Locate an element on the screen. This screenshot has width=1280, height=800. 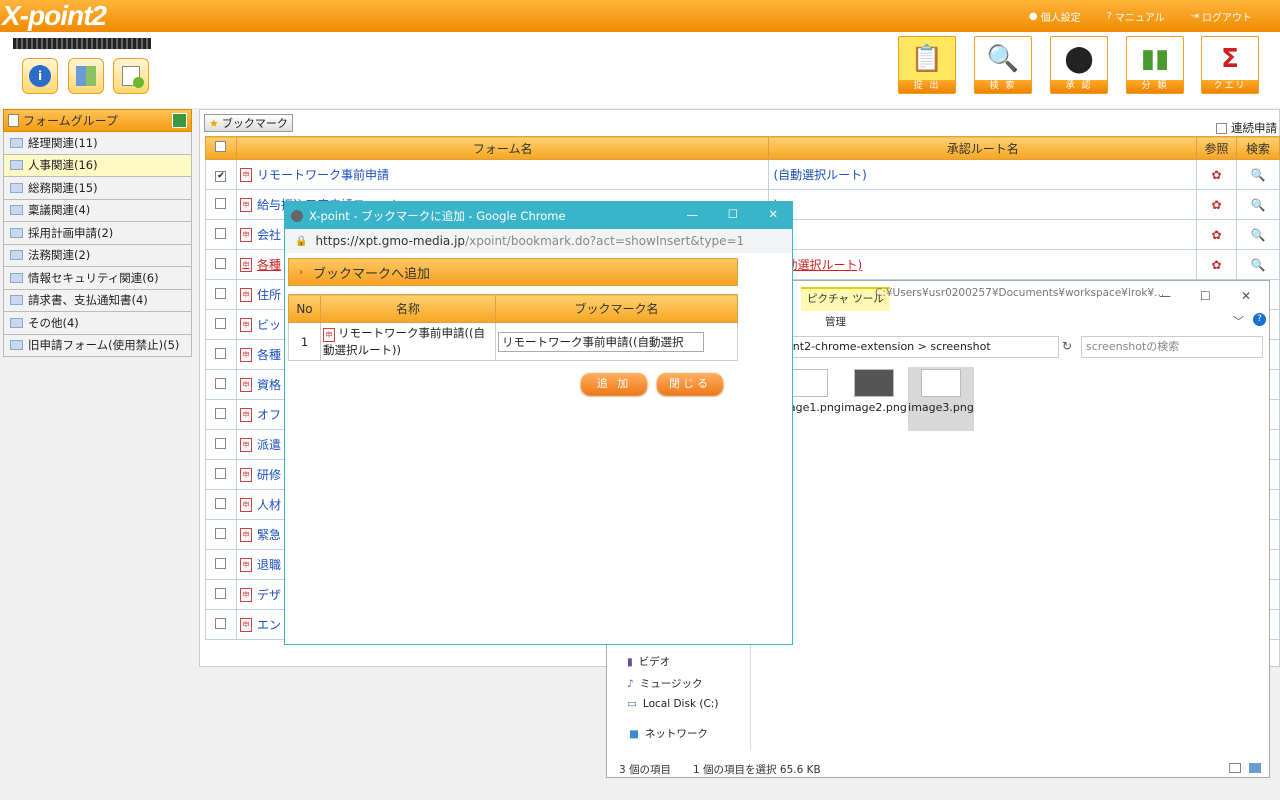
sidebar-item: その他(4) is located at coordinates (97, 323).